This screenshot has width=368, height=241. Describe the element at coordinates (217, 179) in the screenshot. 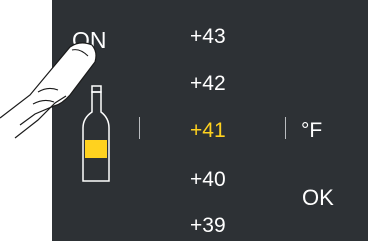

I see `temperature-option: +40` at that location.